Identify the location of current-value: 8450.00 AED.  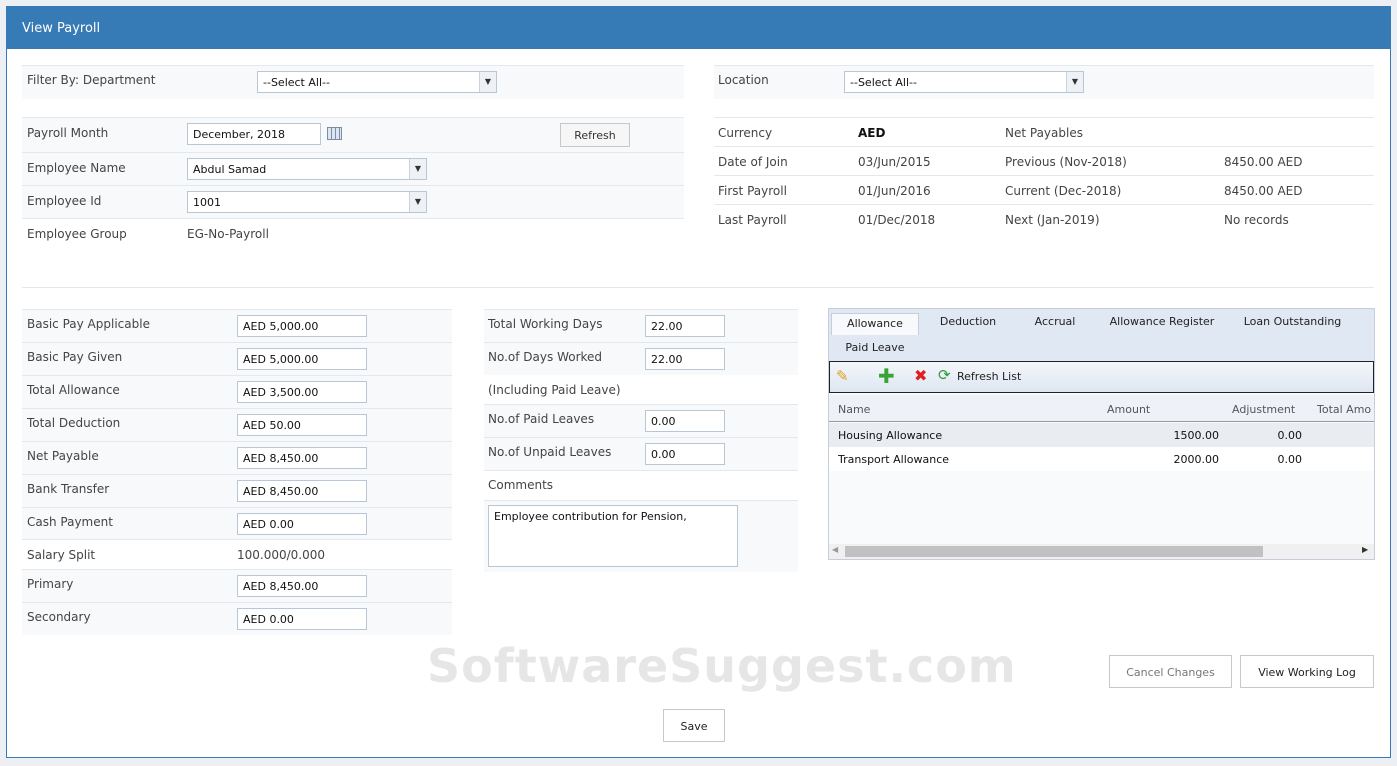
(1263, 191).